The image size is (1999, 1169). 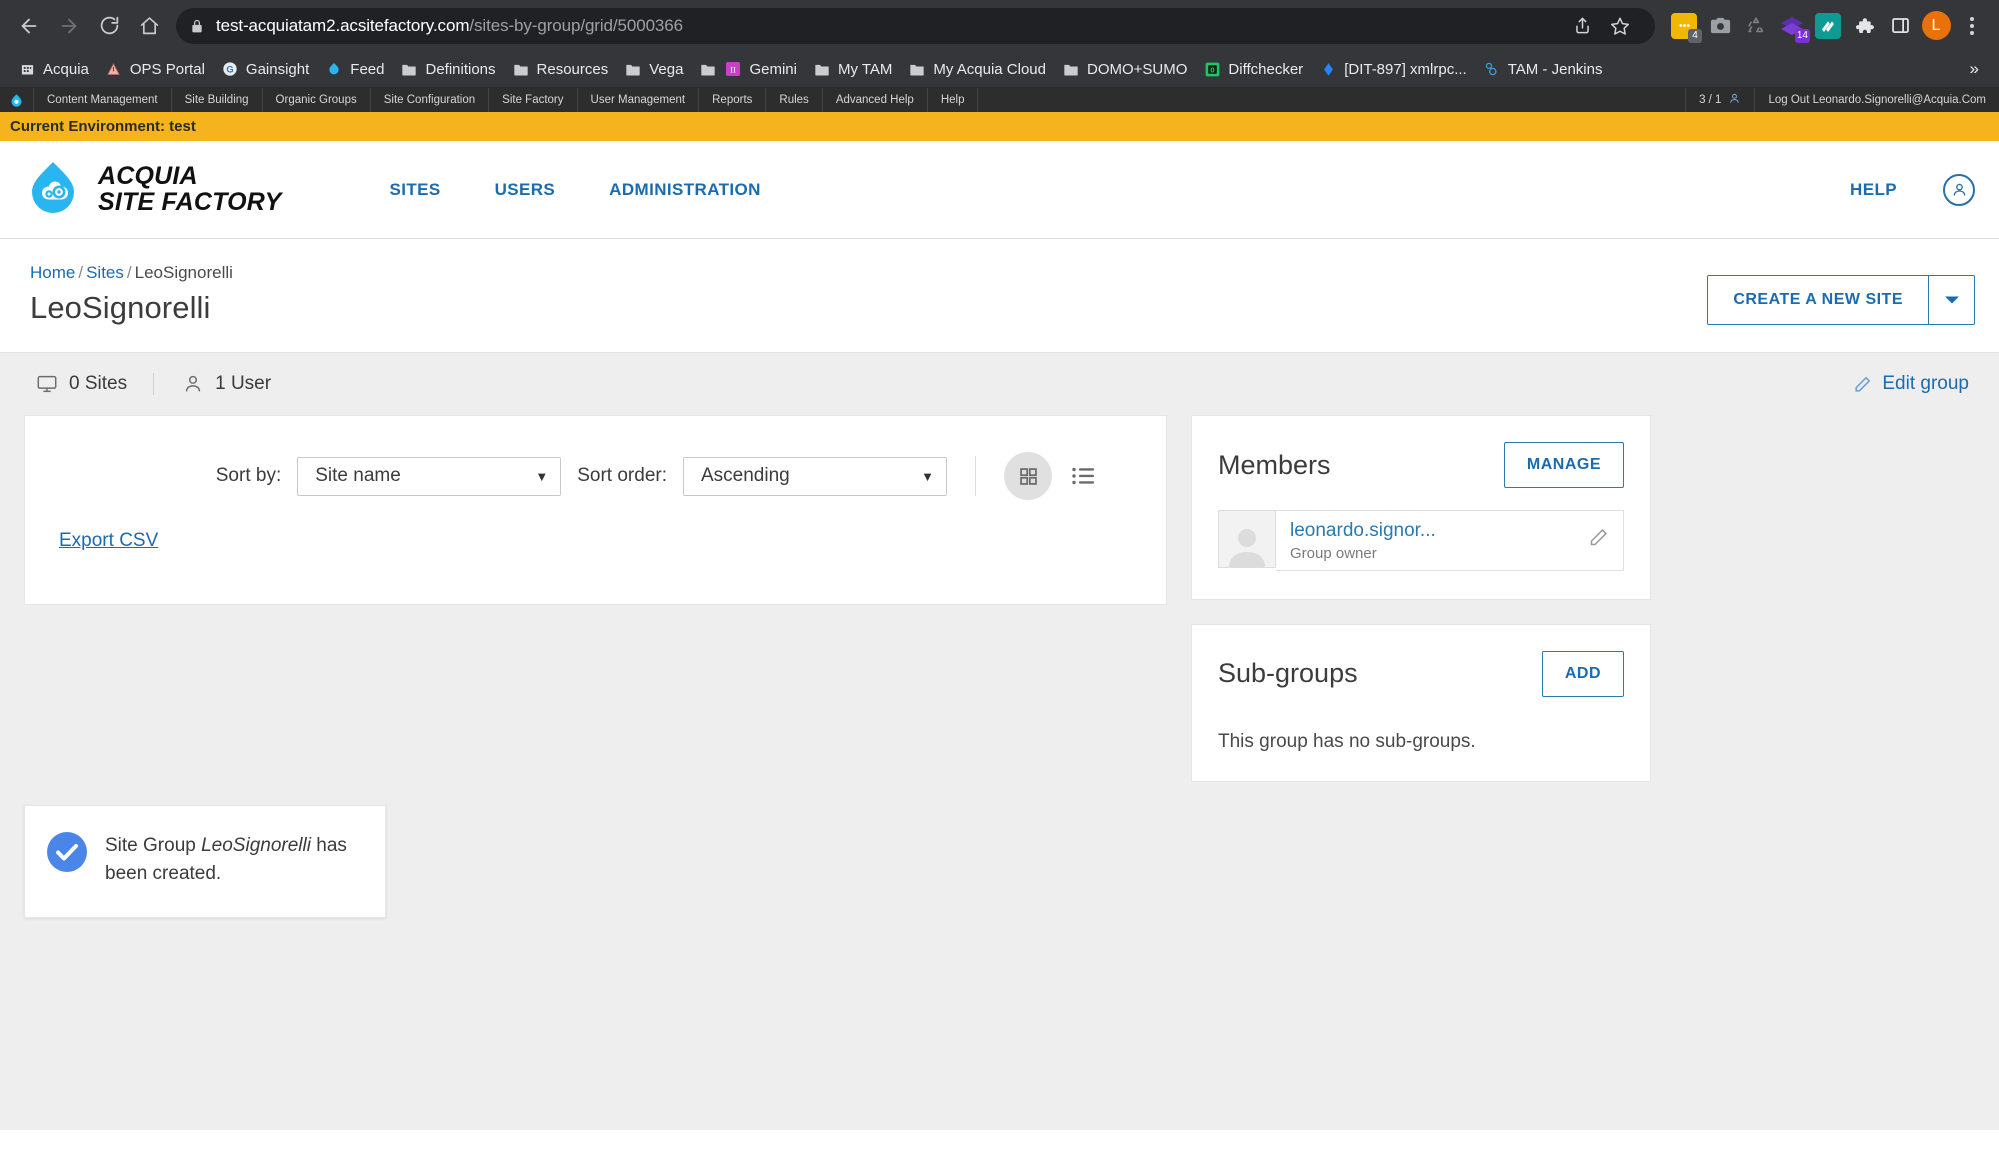 I want to click on bookmark-label: Feed, so click(x=367, y=69).